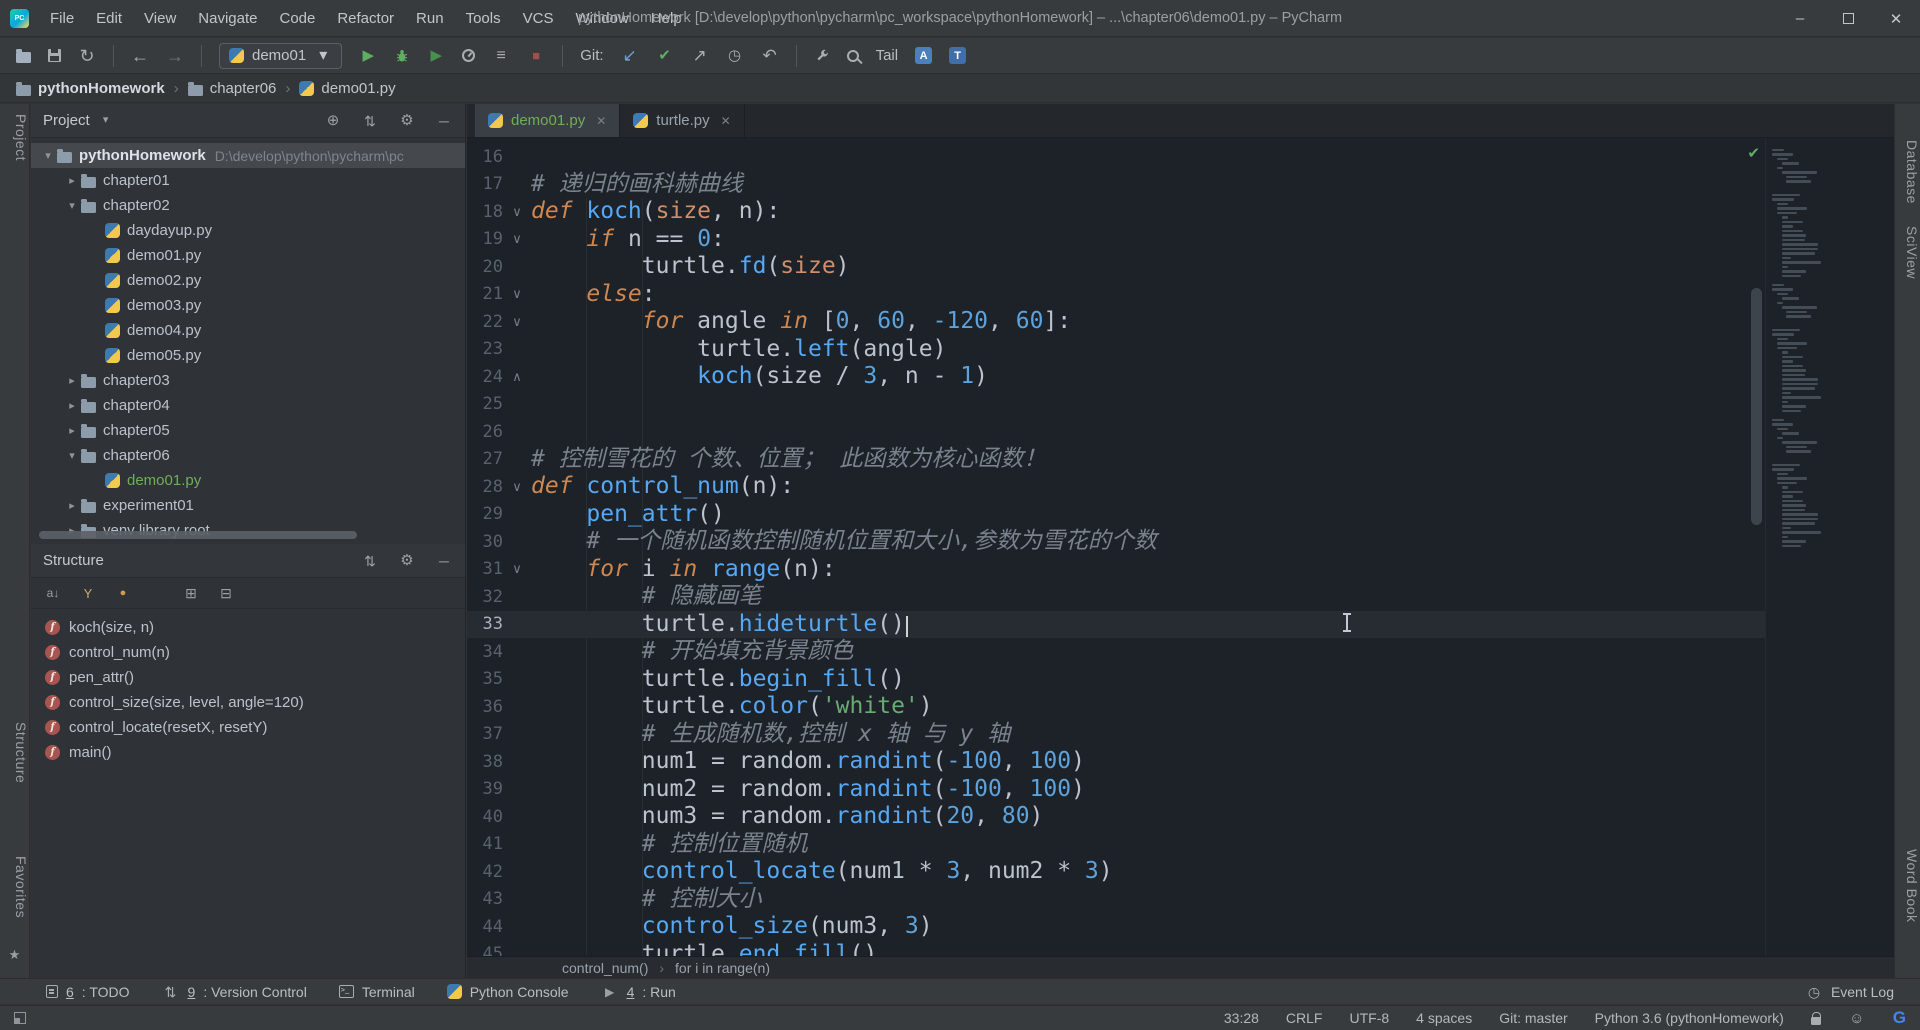 Image resolution: width=1920 pixels, height=1030 pixels. What do you see at coordinates (485, 734) in the screenshot?
I see `line-number: 37` at bounding box center [485, 734].